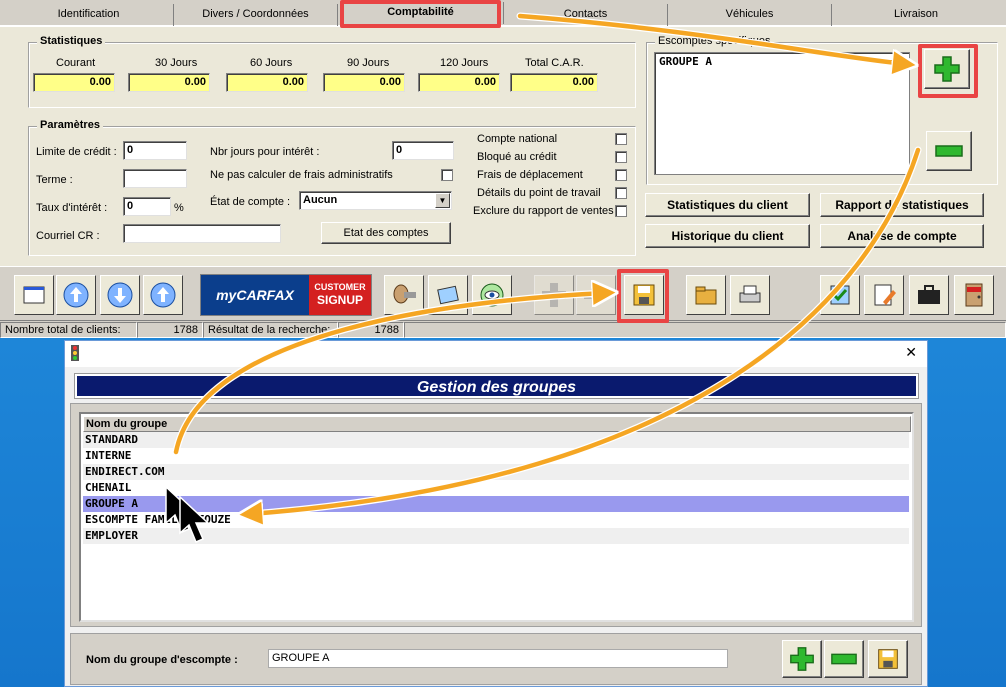 The height and width of the screenshot is (687, 1006). Describe the element at coordinates (447, 175) in the screenshot. I see `no-admin-fees-checkbox` at that location.